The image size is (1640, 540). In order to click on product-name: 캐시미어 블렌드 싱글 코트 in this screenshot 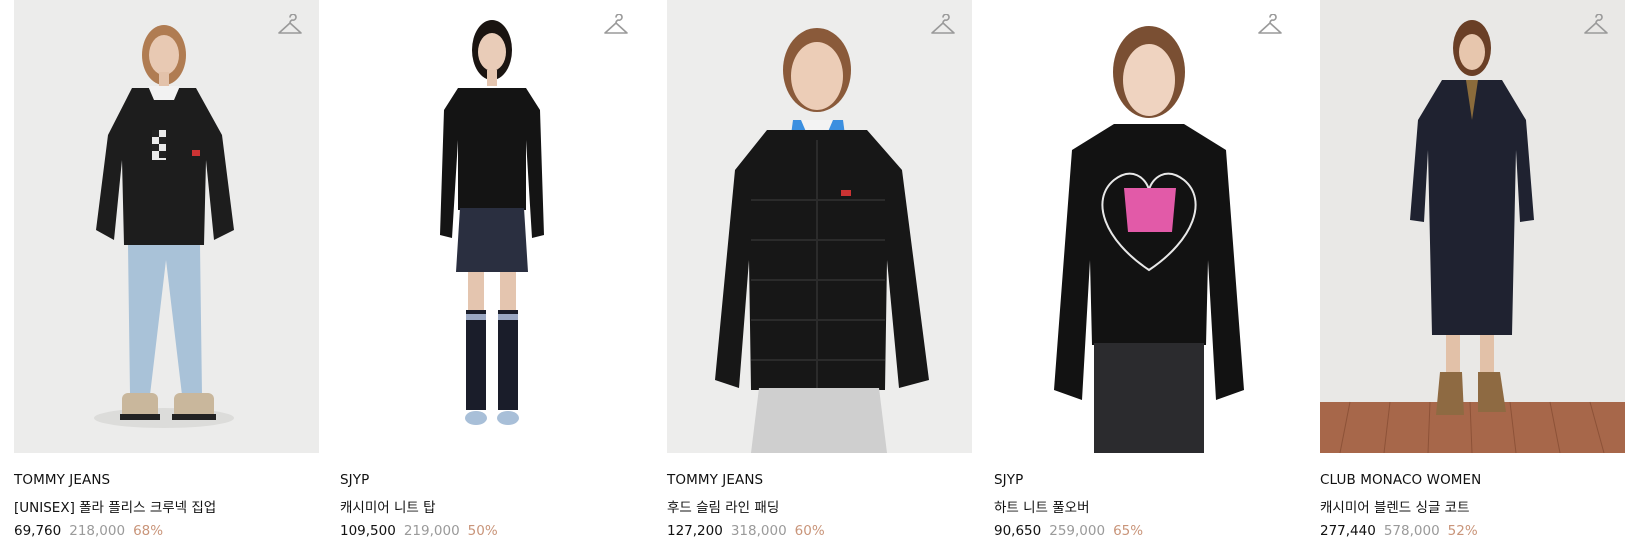, I will do `click(1472, 506)`.